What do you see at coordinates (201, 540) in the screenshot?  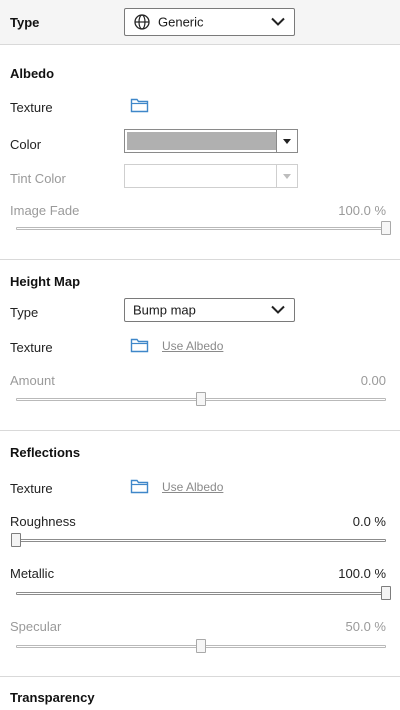 I see `roughness-slider-track` at bounding box center [201, 540].